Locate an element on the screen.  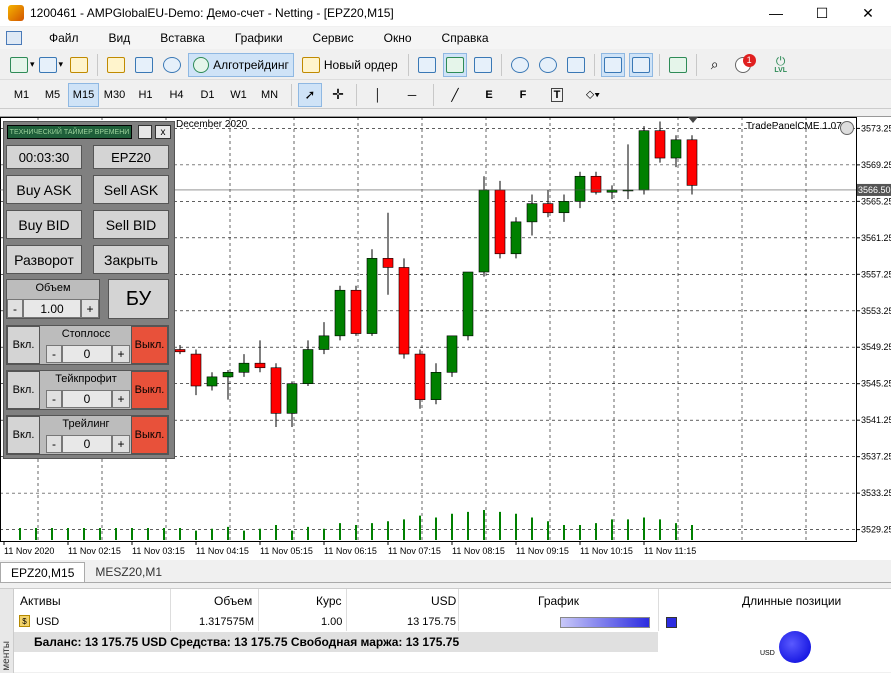
vertical-line-button: │ is located at coordinates (378, 95).